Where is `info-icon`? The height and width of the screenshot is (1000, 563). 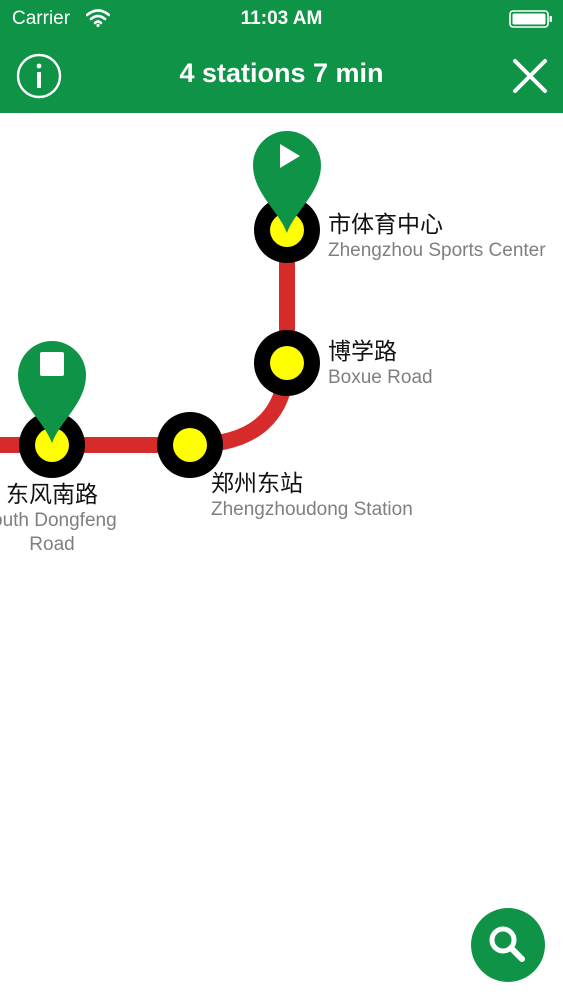
info-icon is located at coordinates (39, 76).